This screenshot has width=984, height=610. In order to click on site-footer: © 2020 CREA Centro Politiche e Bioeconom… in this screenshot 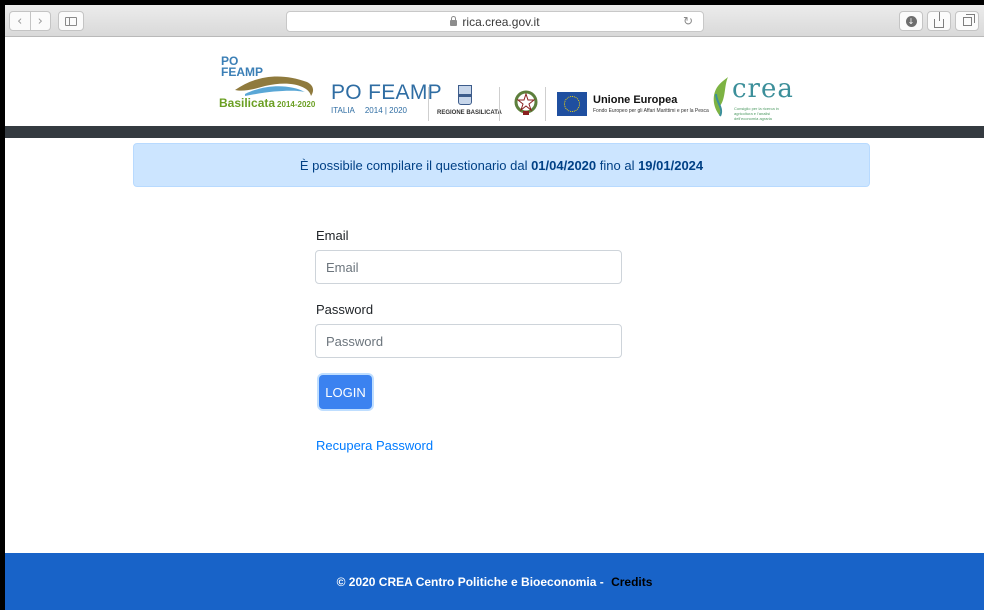, I will do `click(494, 581)`.